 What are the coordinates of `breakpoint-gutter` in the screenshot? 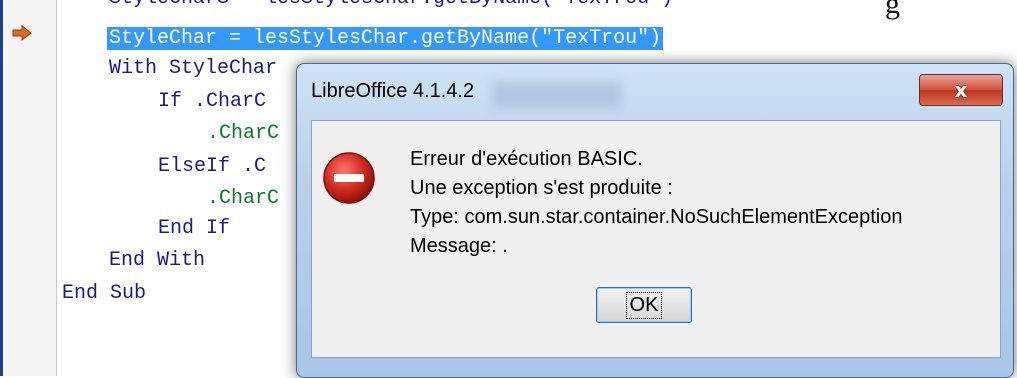 It's located at (30, 188).